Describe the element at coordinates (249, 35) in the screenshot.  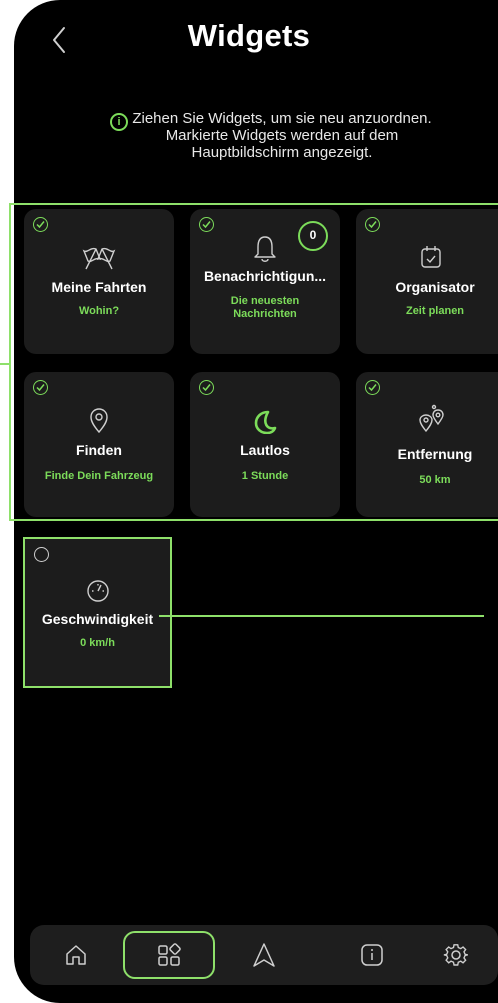
I see `page-title: Widgets` at that location.